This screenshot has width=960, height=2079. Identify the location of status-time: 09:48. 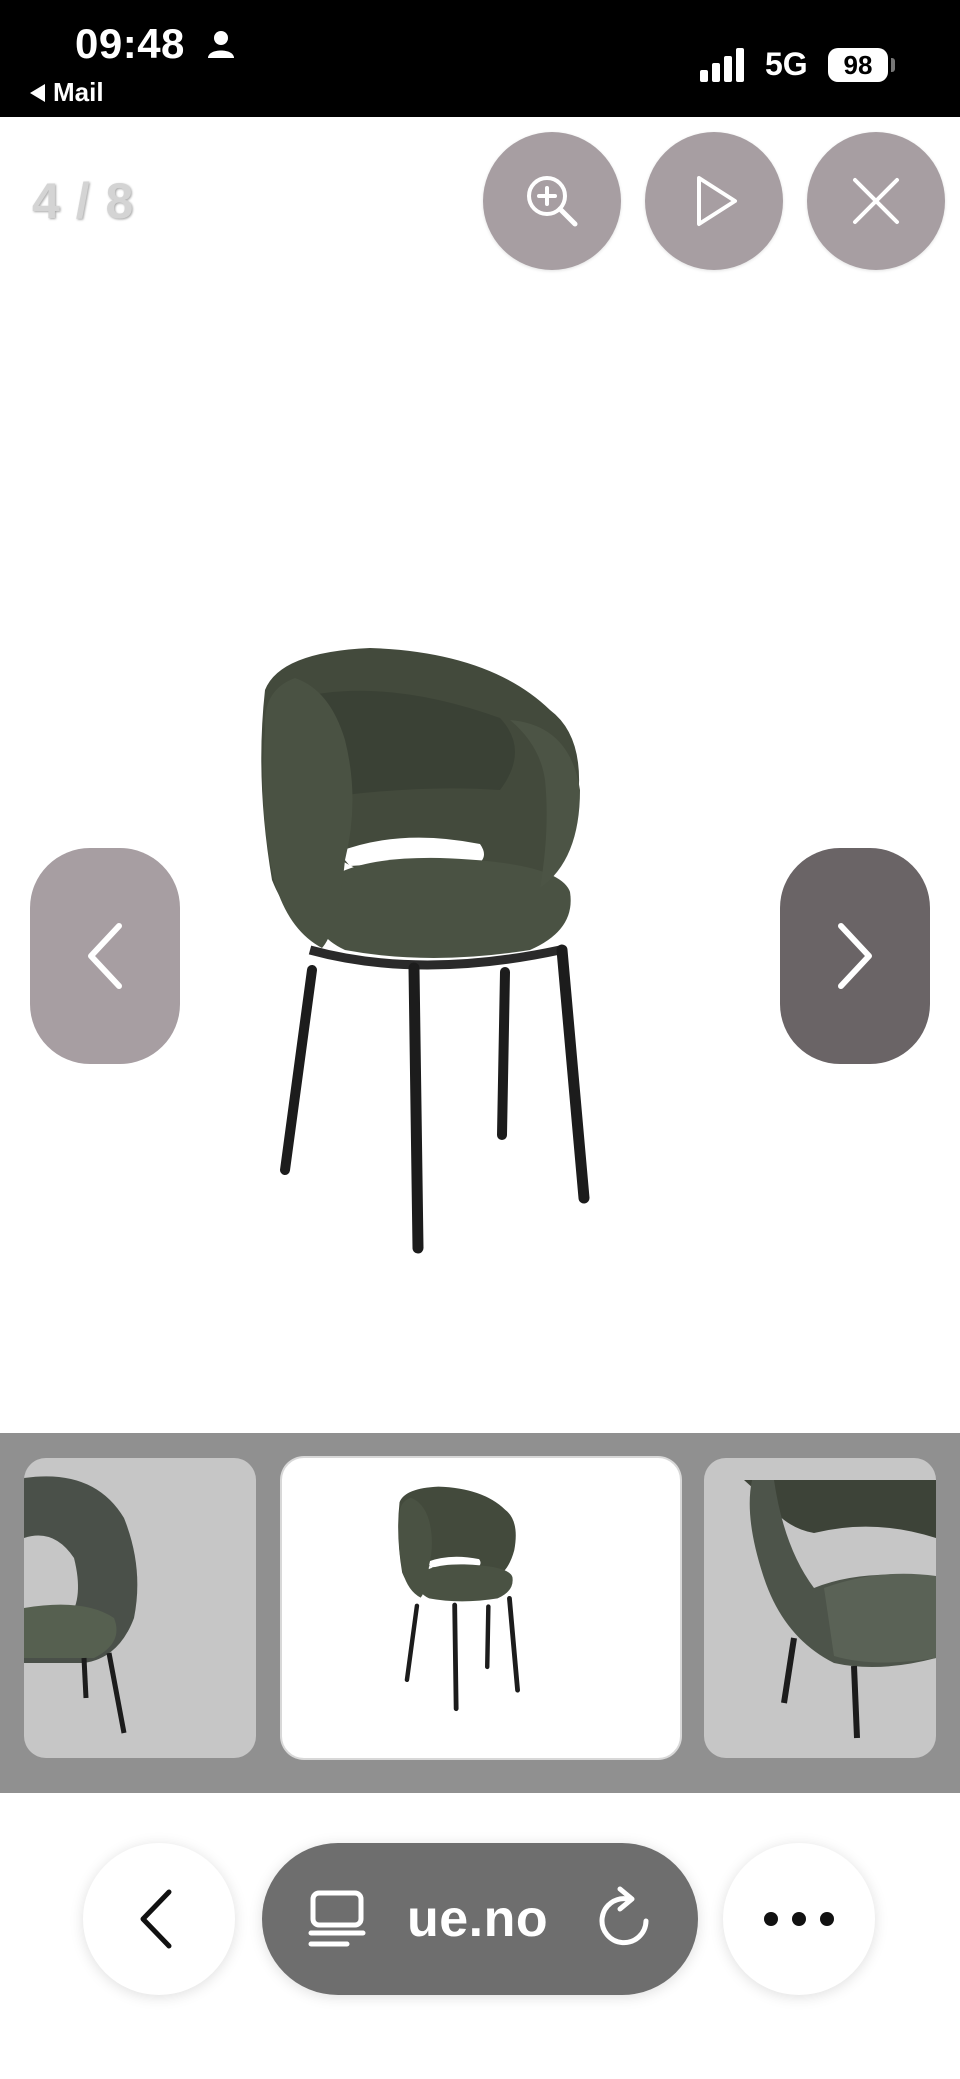
(130, 43).